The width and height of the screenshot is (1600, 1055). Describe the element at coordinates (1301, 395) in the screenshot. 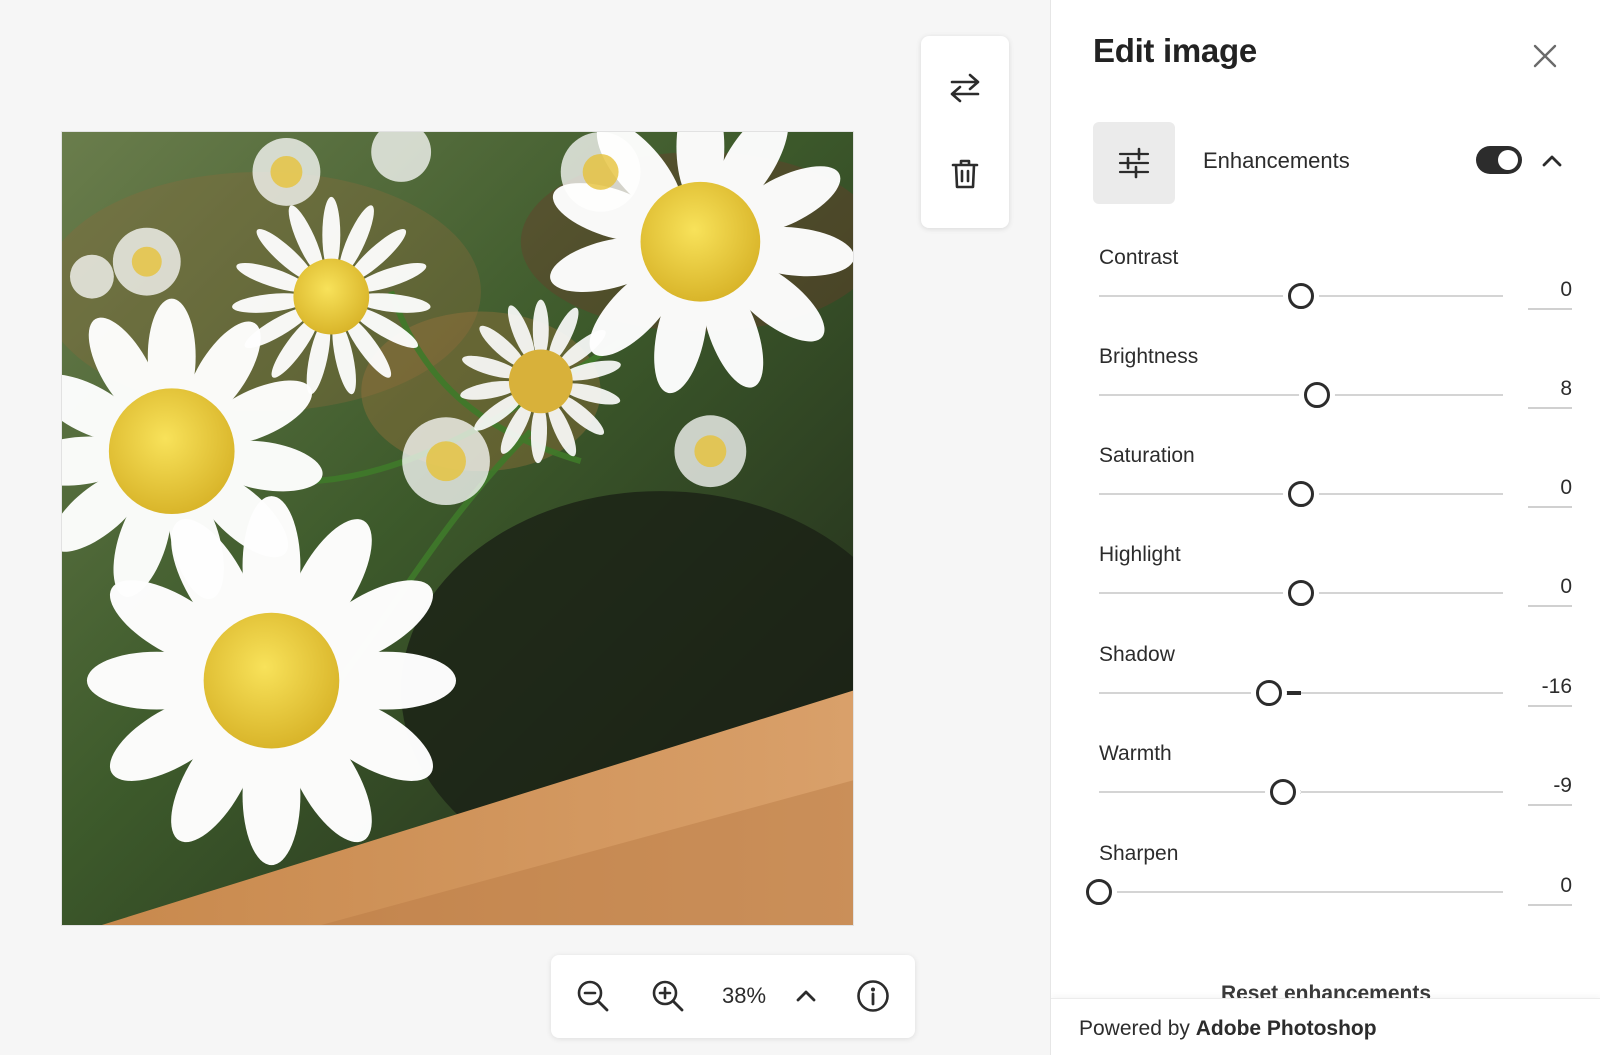

I see `brightness-slider` at that location.